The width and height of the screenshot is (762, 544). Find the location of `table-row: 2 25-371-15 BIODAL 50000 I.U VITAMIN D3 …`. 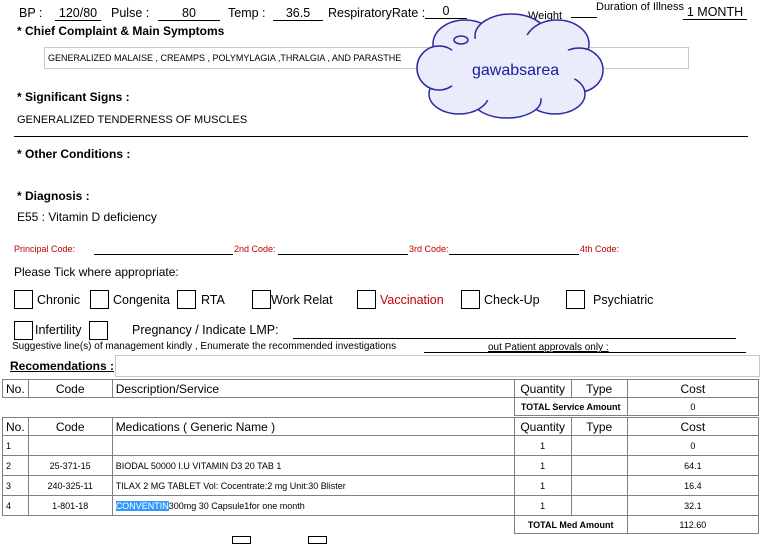

table-row: 2 25-371-15 BIODAL 50000 I.U VITAMIN D3 … is located at coordinates (381, 465).